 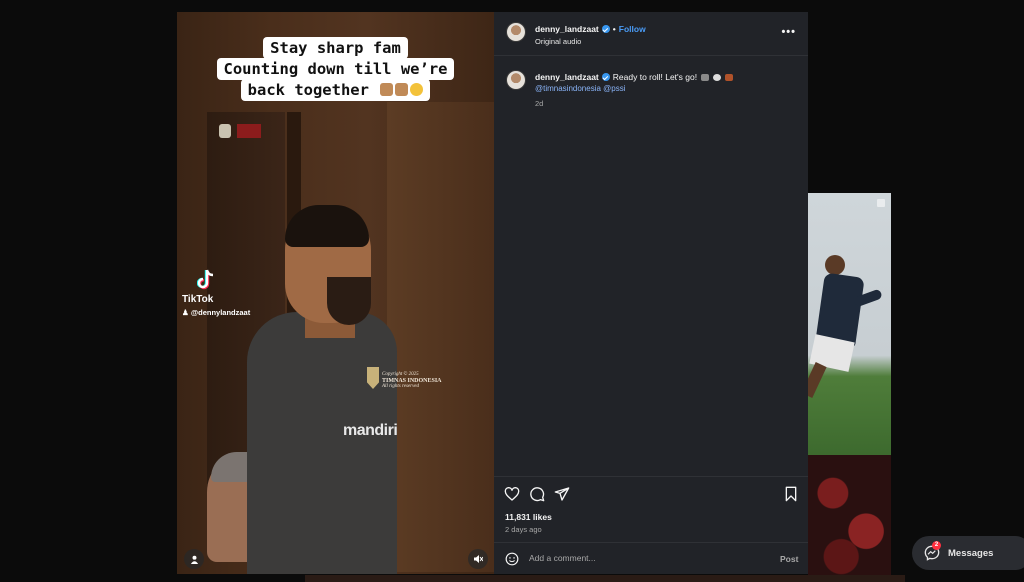 I want to click on tagged-users-button, so click(x=194, y=559).